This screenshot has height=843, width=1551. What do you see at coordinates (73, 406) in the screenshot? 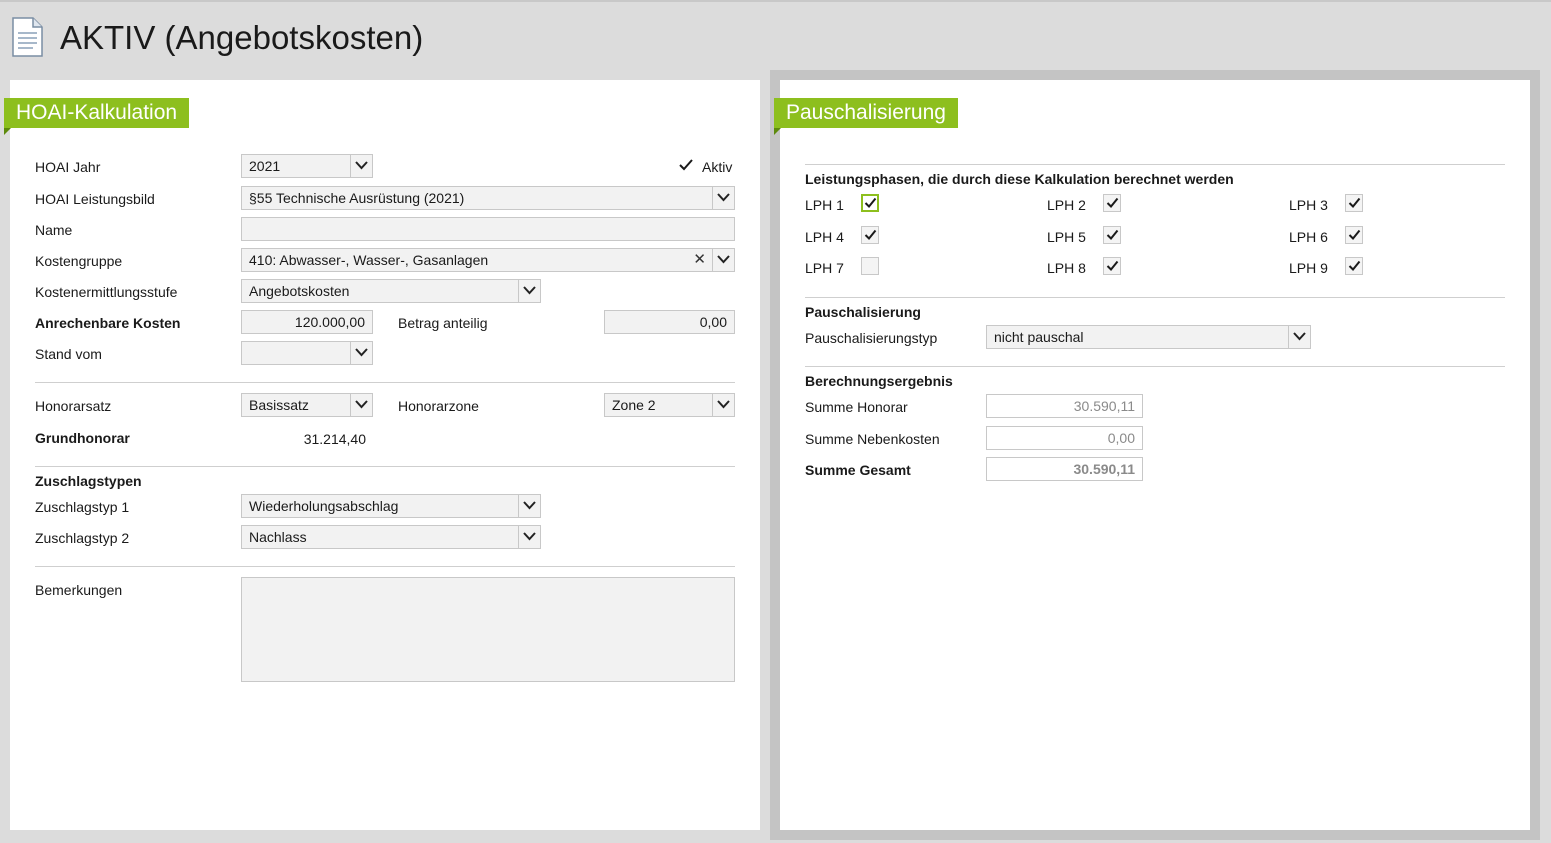
I see `honorarsatz-label: Honorarsatz` at bounding box center [73, 406].